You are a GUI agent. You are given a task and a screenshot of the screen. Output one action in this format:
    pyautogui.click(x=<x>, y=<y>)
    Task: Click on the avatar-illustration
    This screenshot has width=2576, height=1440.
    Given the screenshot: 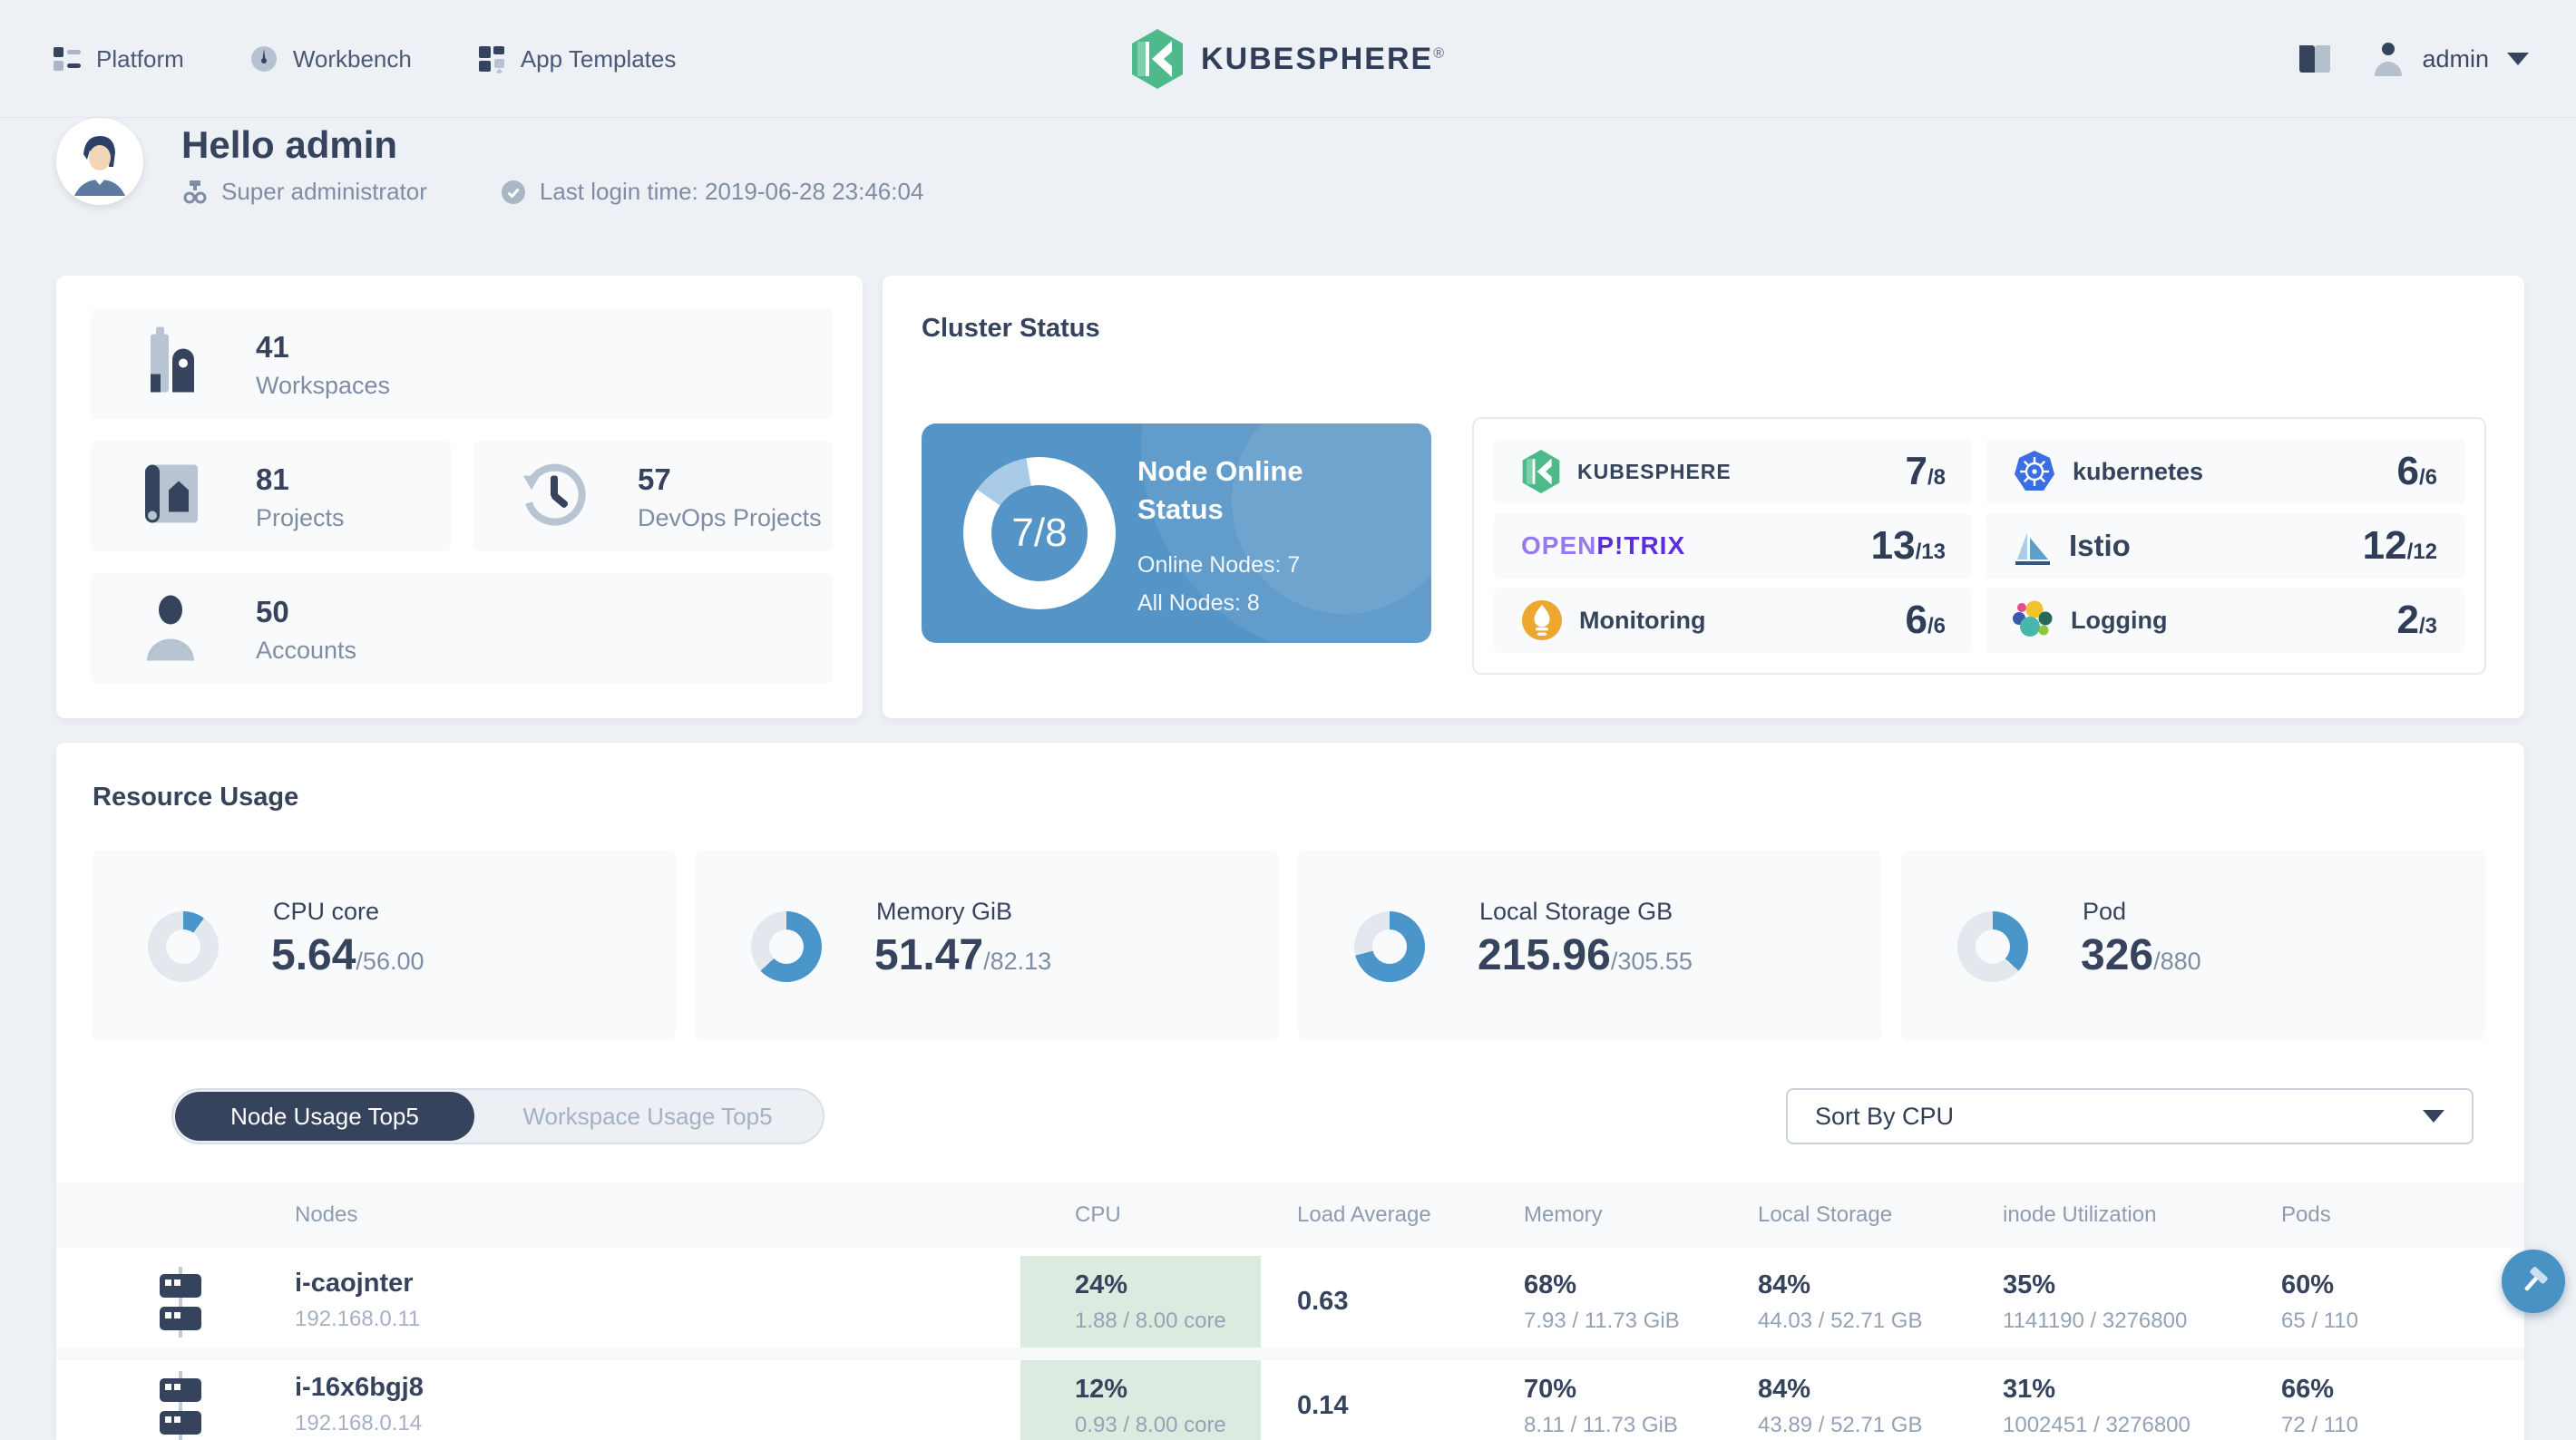 What is the action you would take?
    pyautogui.click(x=99, y=161)
    